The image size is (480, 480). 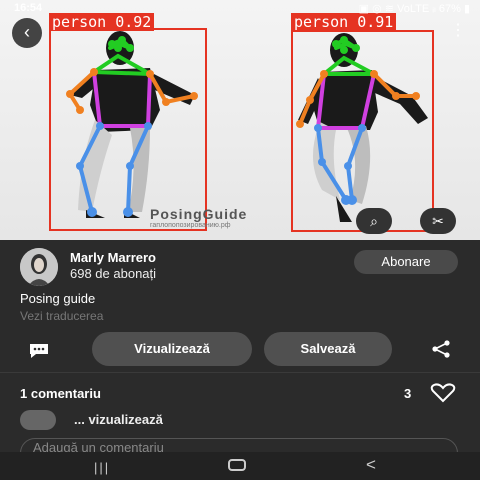 What do you see at coordinates (441, 349) in the screenshot?
I see `share-icon` at bounding box center [441, 349].